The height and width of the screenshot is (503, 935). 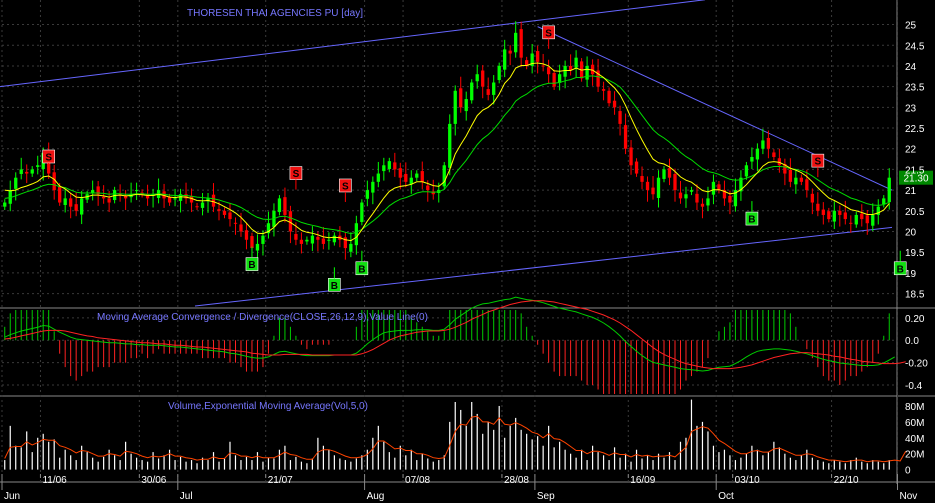 I want to click on price-tick-label: 20.5, so click(x=915, y=212).